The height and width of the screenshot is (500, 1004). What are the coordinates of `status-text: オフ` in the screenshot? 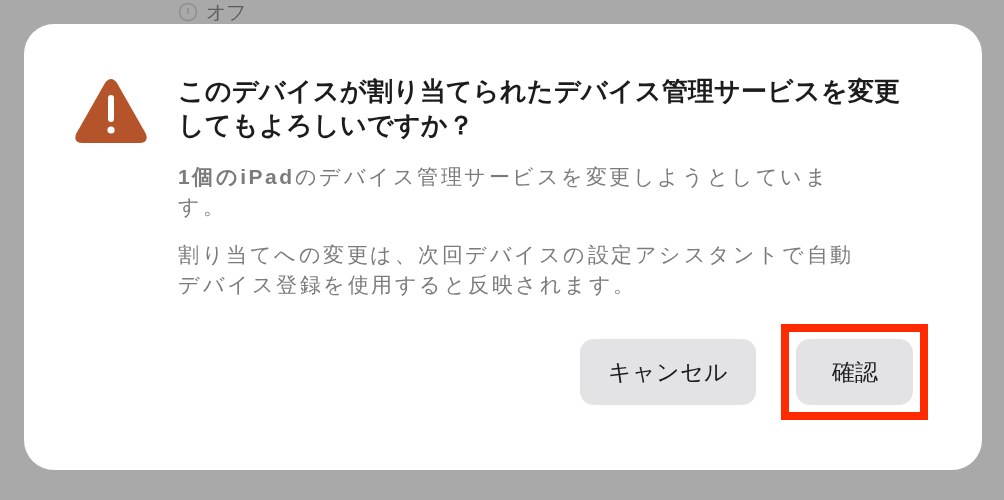 It's located at (226, 12).